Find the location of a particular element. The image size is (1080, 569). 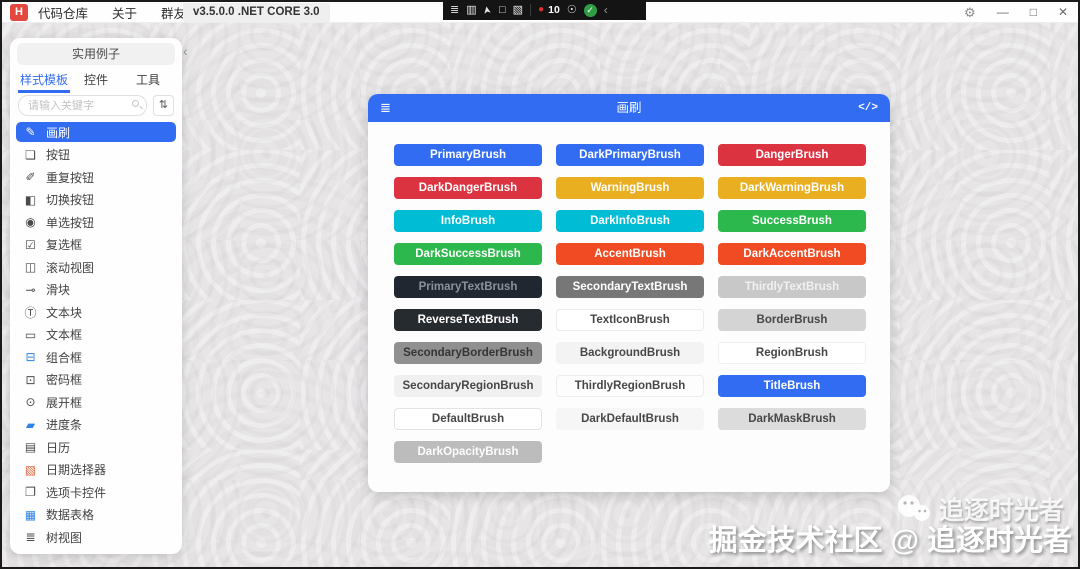

brush-button: PrimaryTextBrush is located at coordinates (468, 287).